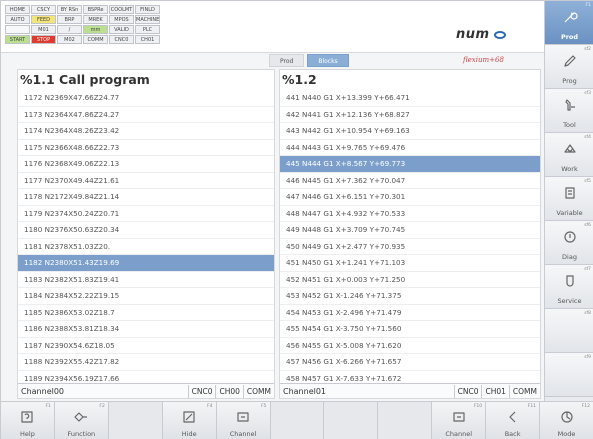 The height and width of the screenshot is (439, 593). What do you see at coordinates (410, 98) in the screenshot?
I see `program-line: 441 N440 G1 X+13.399 Y+66.471` at bounding box center [410, 98].